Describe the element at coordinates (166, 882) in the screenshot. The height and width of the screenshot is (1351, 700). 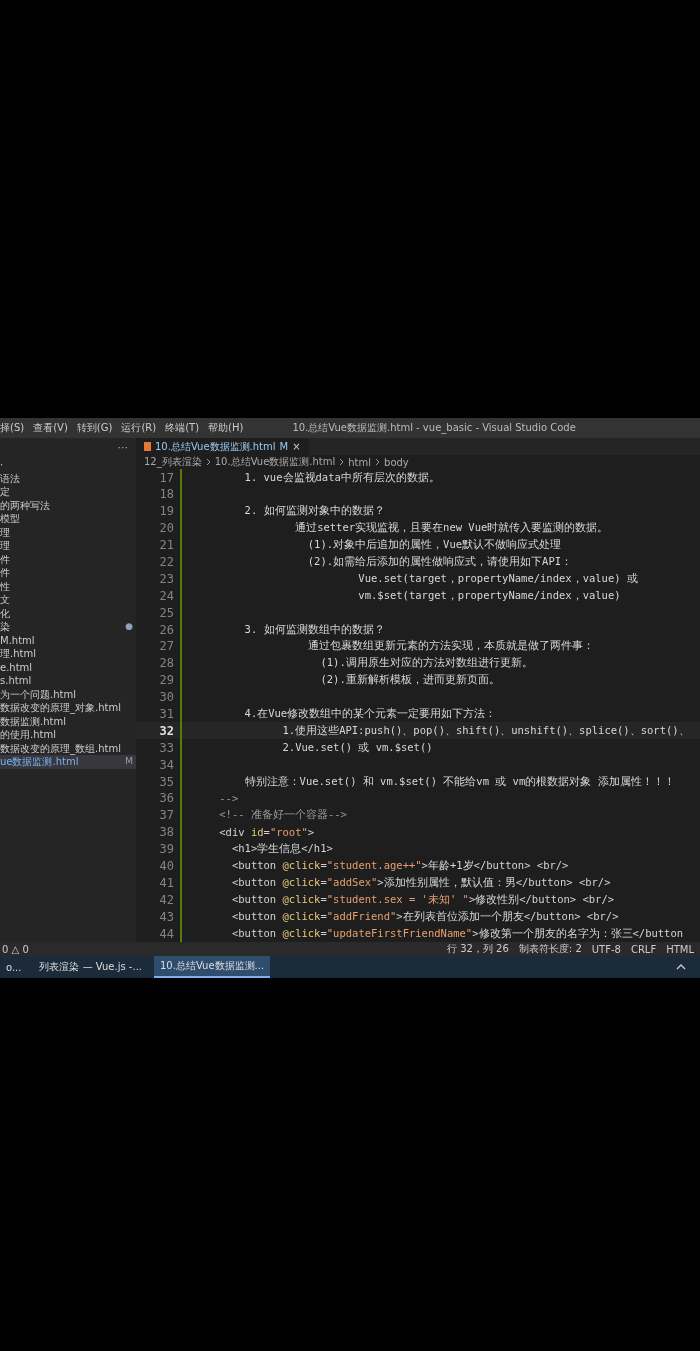
I see `line-number: 41` at that location.